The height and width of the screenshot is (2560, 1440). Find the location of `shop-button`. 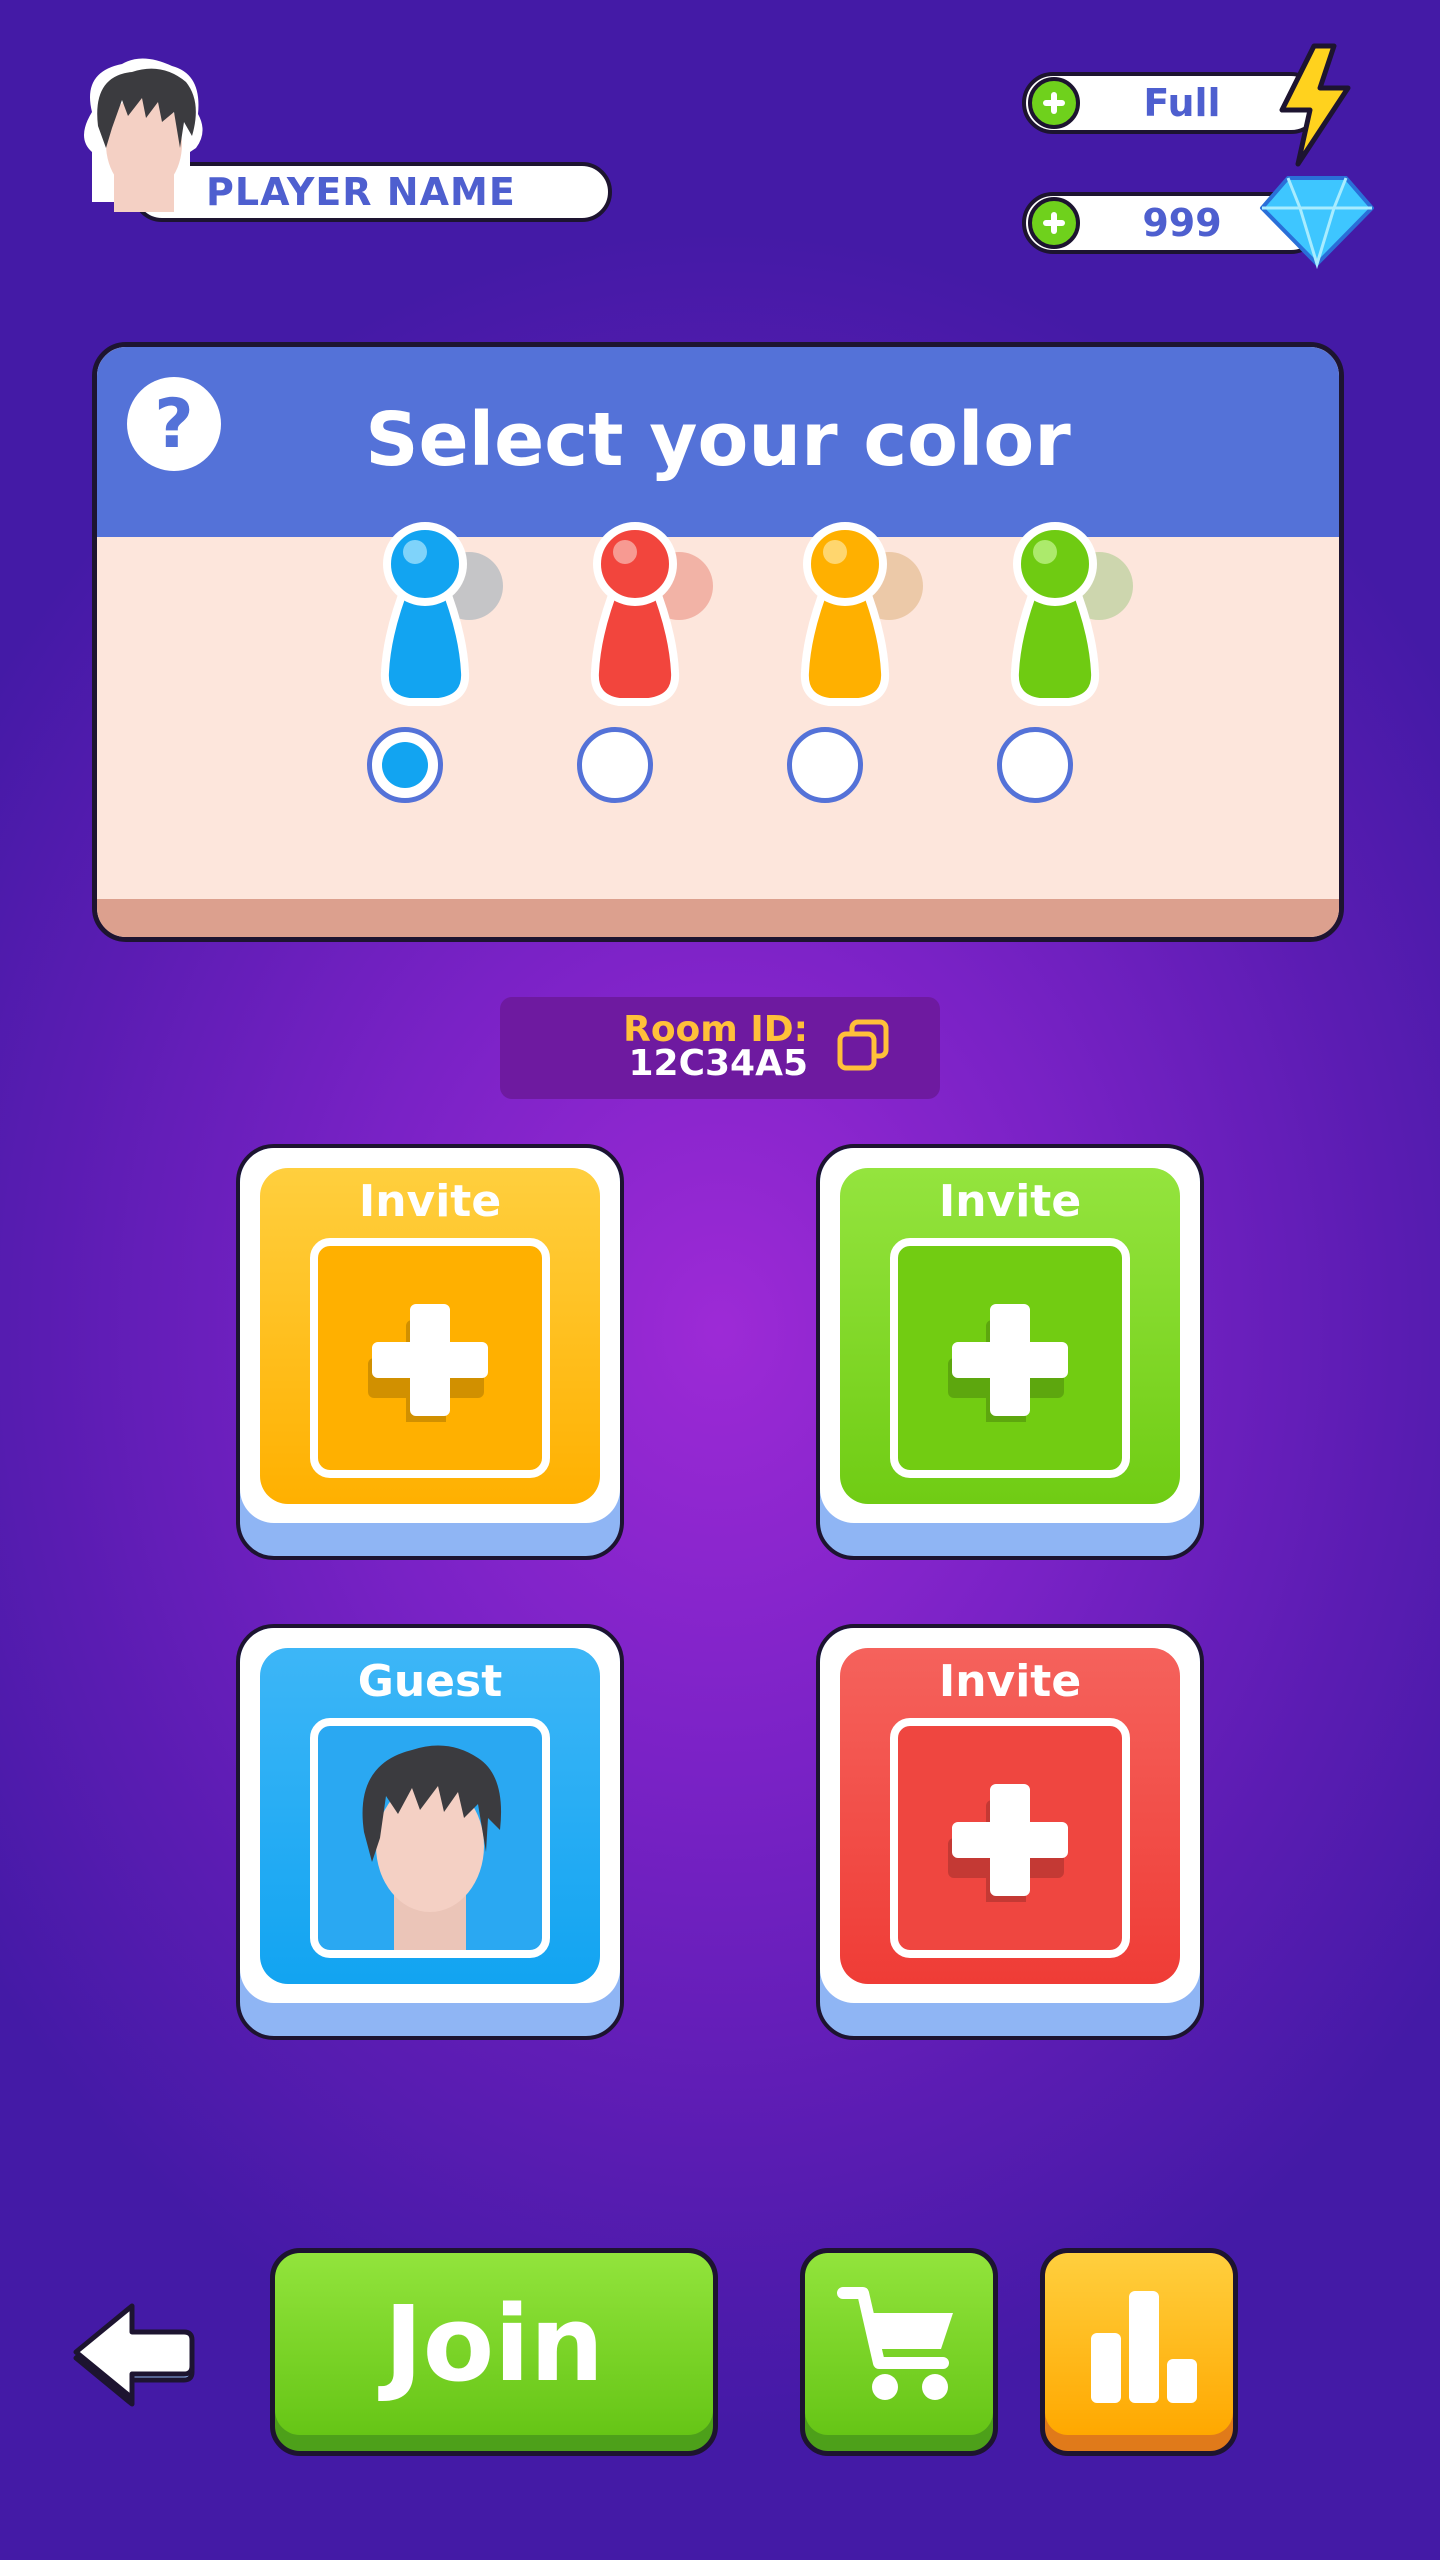

shop-button is located at coordinates (899, 2352).